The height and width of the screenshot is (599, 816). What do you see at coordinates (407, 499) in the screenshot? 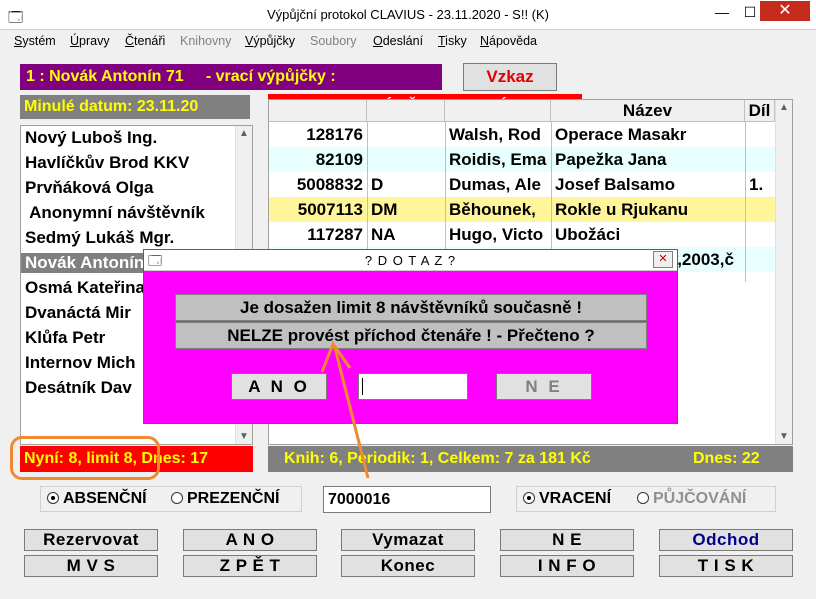
I see `barcode-input: 7000016` at bounding box center [407, 499].